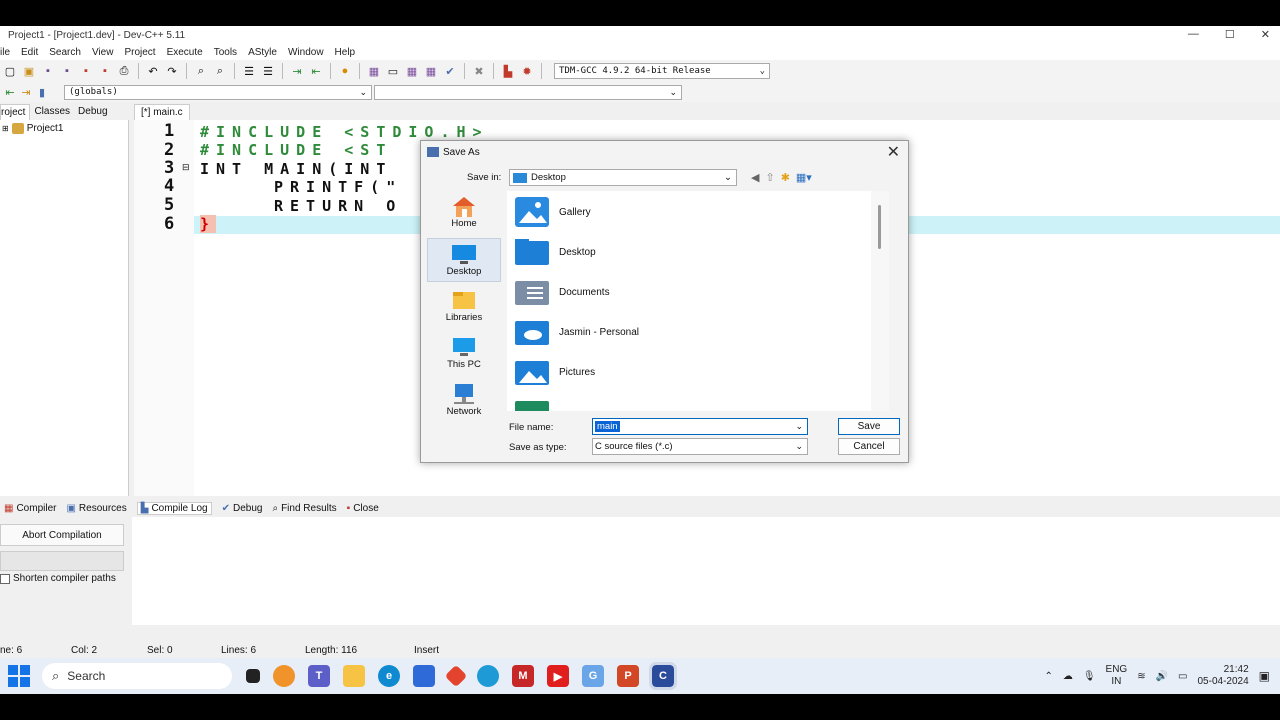 The image size is (1280, 720). I want to click on file-explorer-icon, so click(354, 676).